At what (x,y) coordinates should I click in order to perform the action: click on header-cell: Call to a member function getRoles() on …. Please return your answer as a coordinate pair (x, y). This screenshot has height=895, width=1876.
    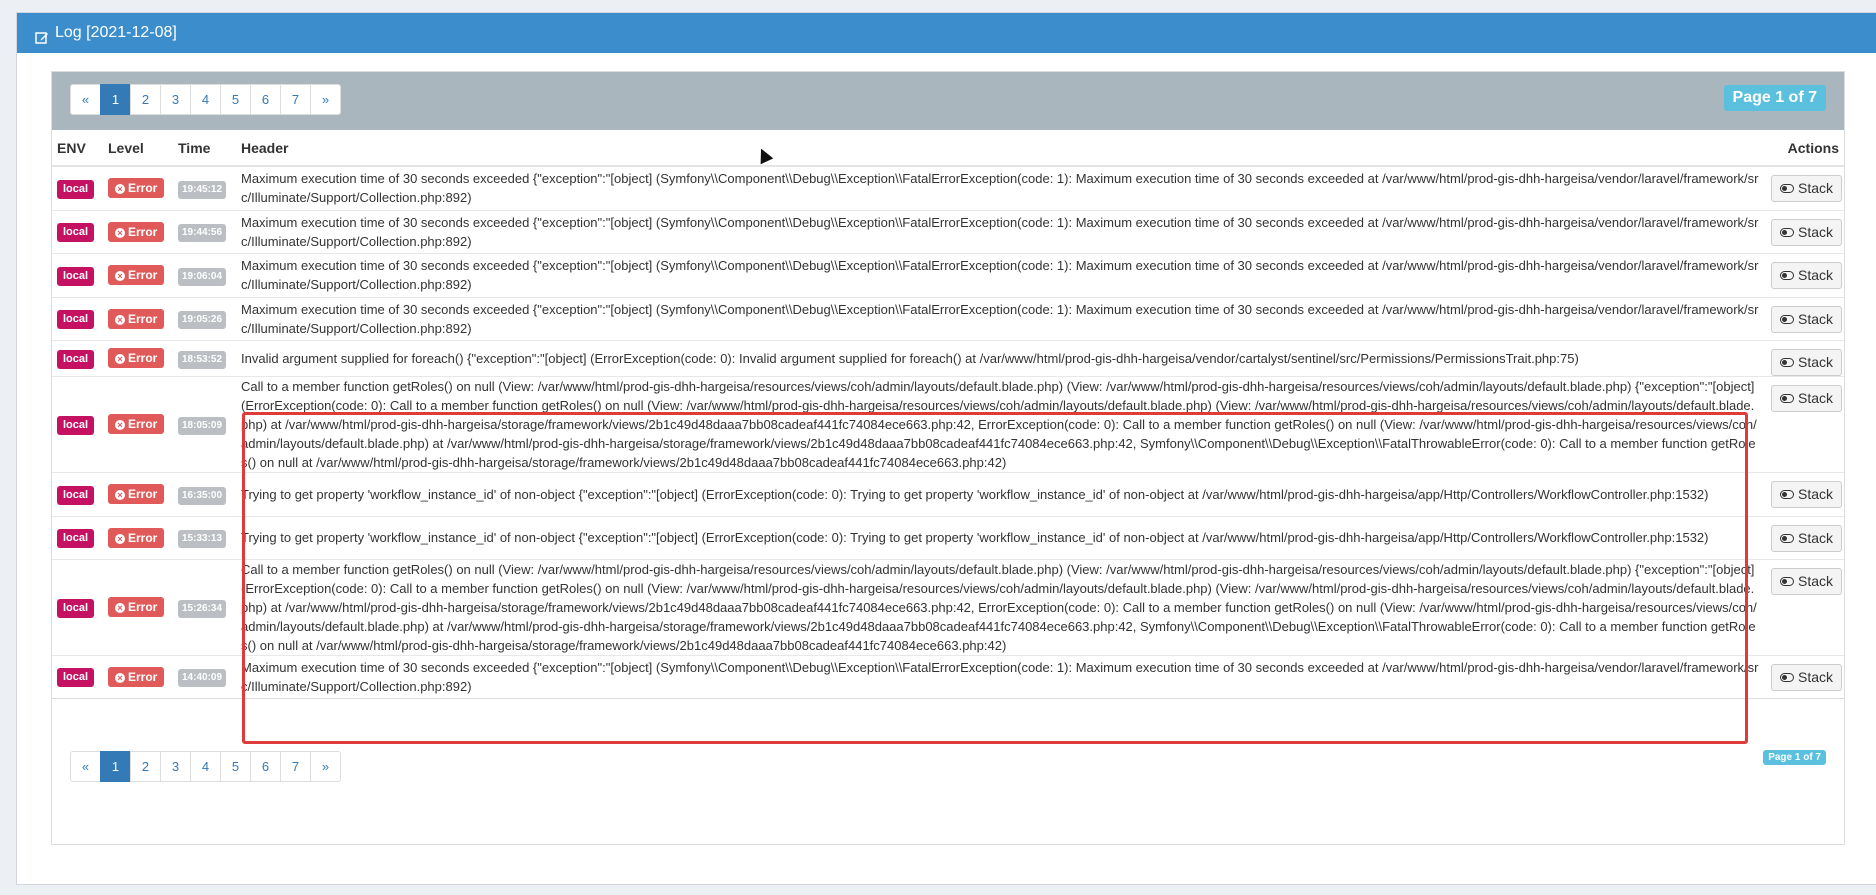
    Looking at the image, I should click on (1001, 606).